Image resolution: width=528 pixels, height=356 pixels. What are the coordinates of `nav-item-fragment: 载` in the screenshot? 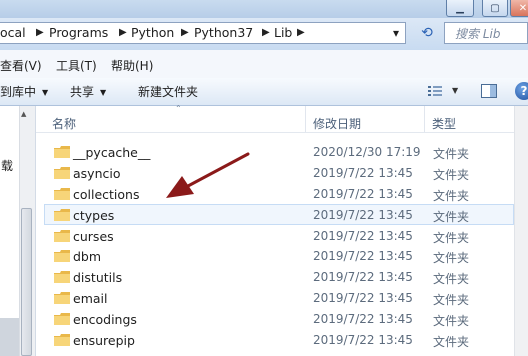 It's located at (7, 165).